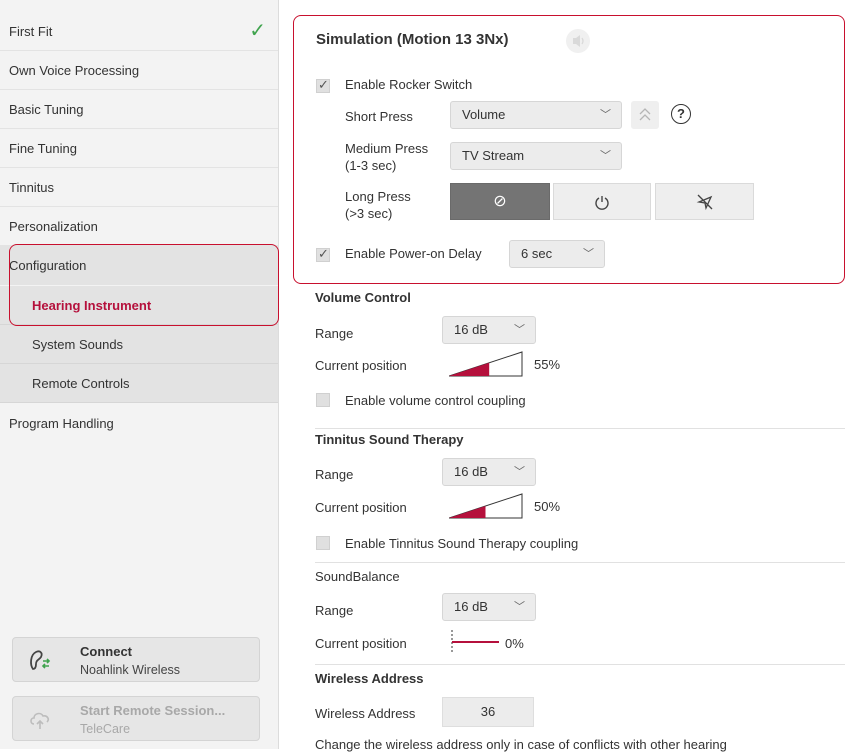 The width and height of the screenshot is (845, 752). Describe the element at coordinates (130, 670) in the screenshot. I see `connect-subtitle: Noahlink Wireless` at that location.